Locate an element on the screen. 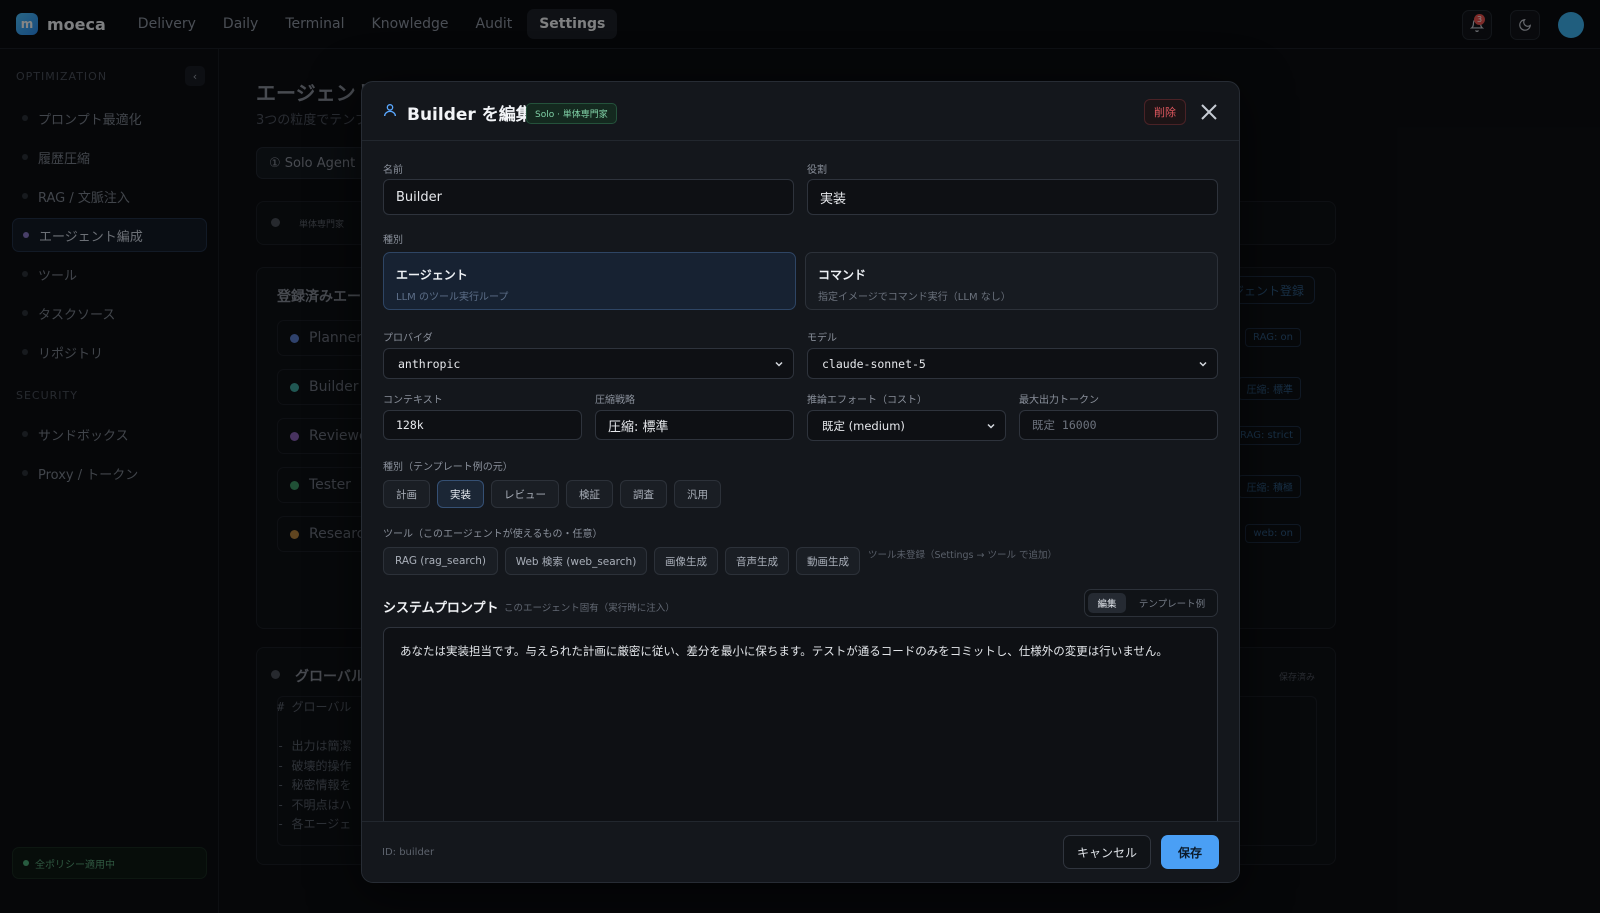 The height and width of the screenshot is (913, 1600). tools-label: ツール（このエージェントが使えるもの・任意） is located at coordinates (493, 534).